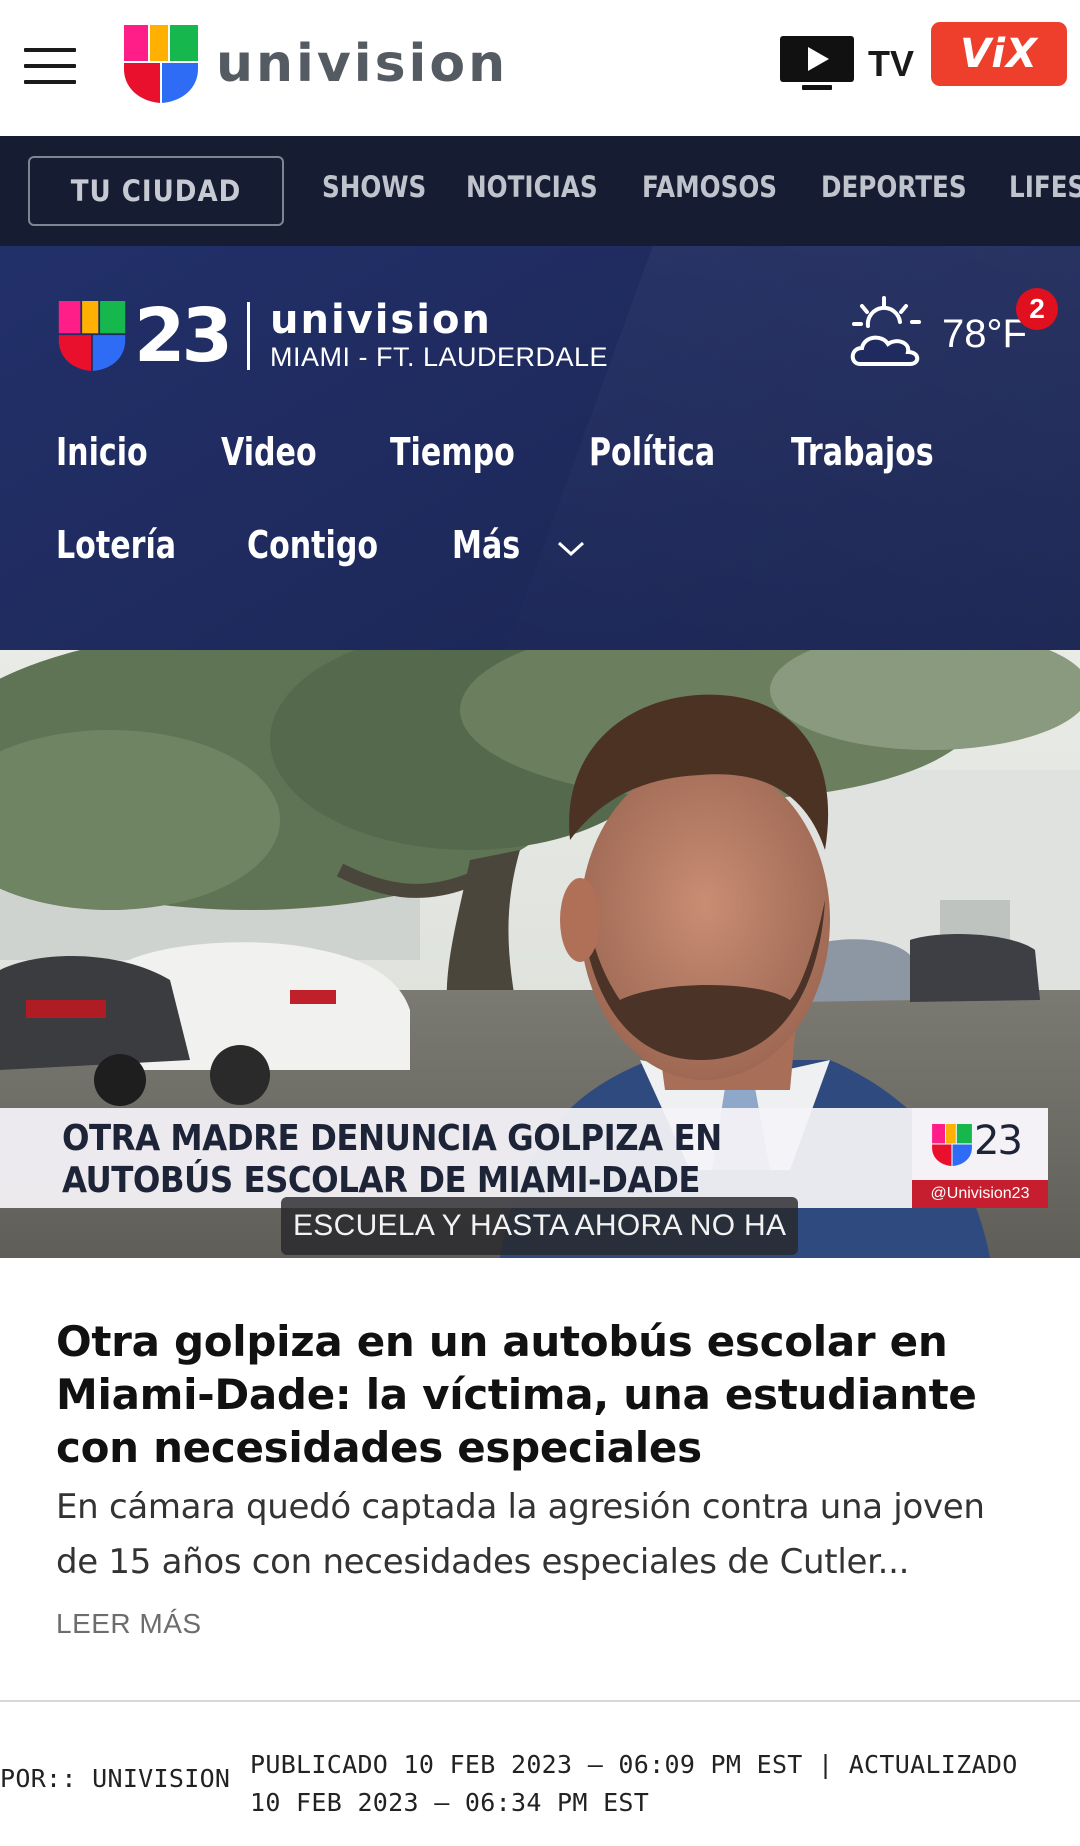 The image size is (1080, 1846). What do you see at coordinates (38, 1778) in the screenshot?
I see `byline-label: POR::` at bounding box center [38, 1778].